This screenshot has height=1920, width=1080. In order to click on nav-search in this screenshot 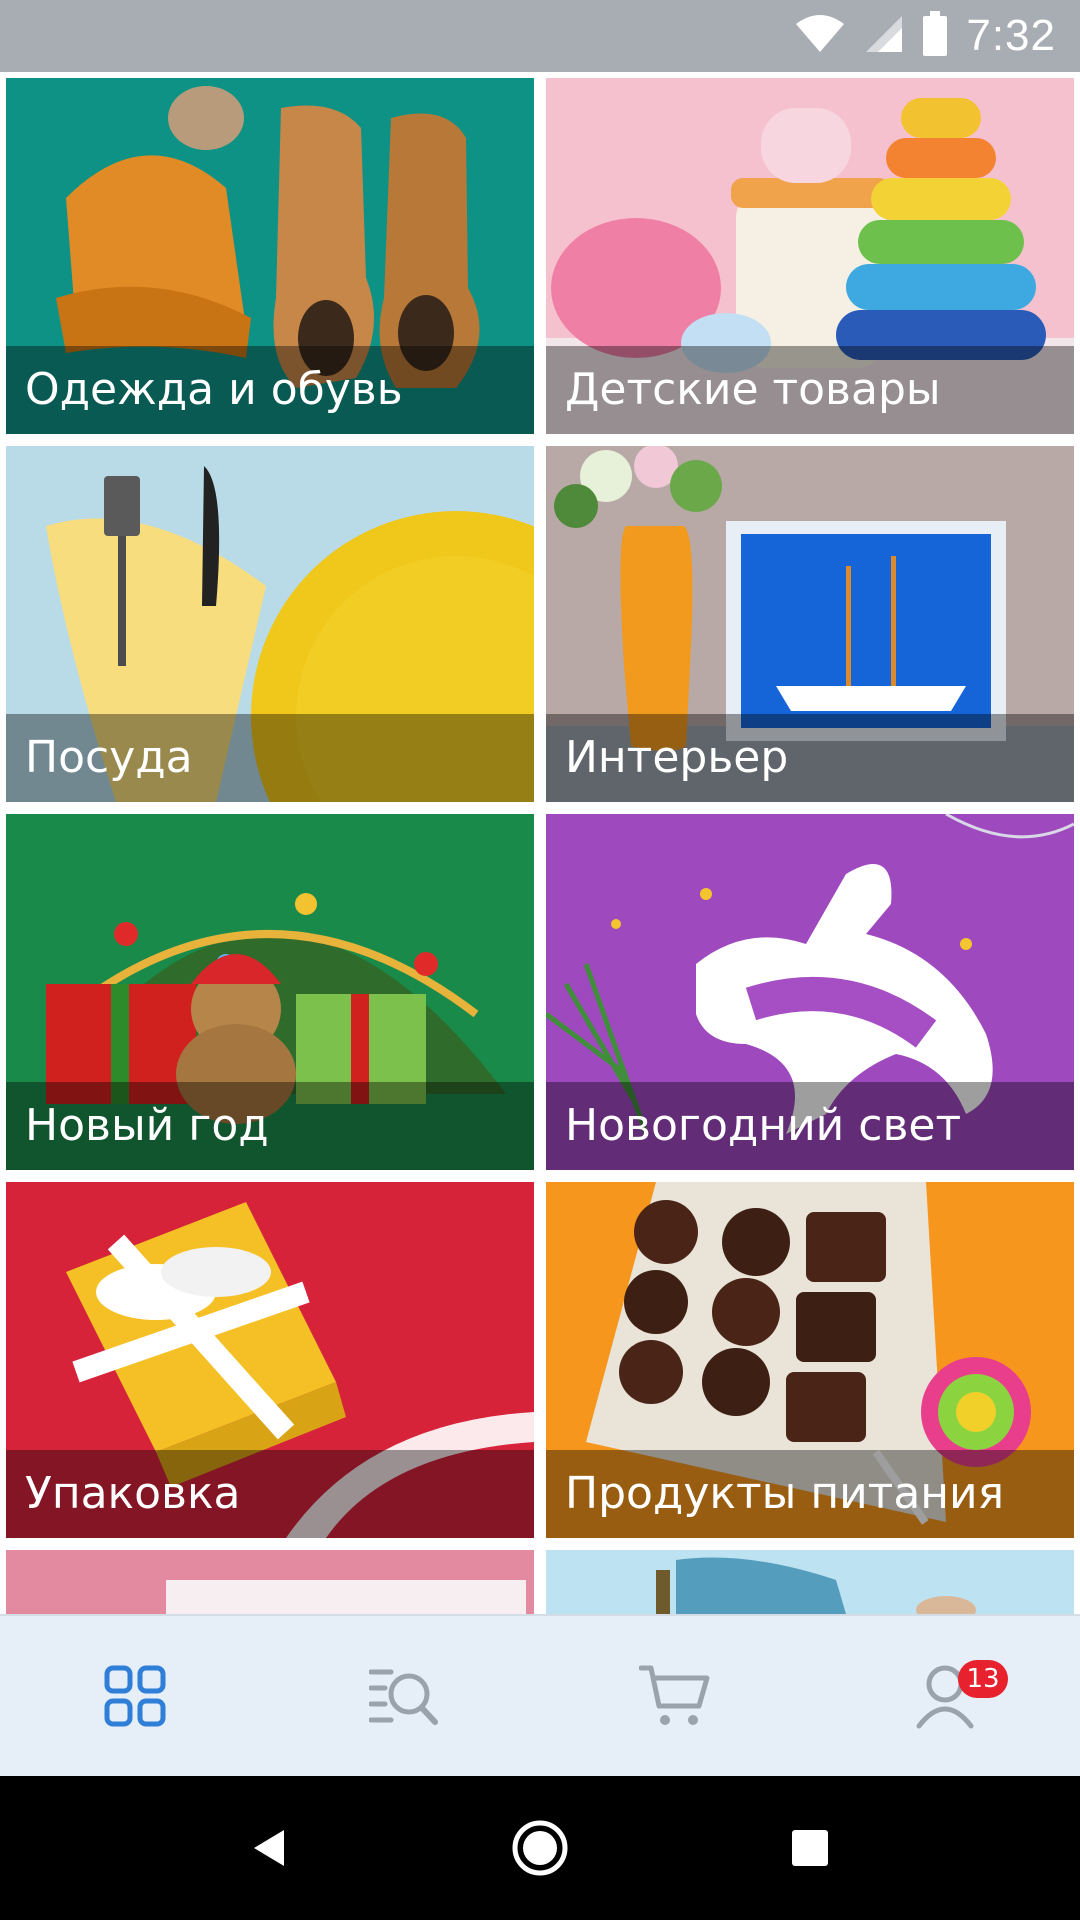, I will do `click(405, 1696)`.